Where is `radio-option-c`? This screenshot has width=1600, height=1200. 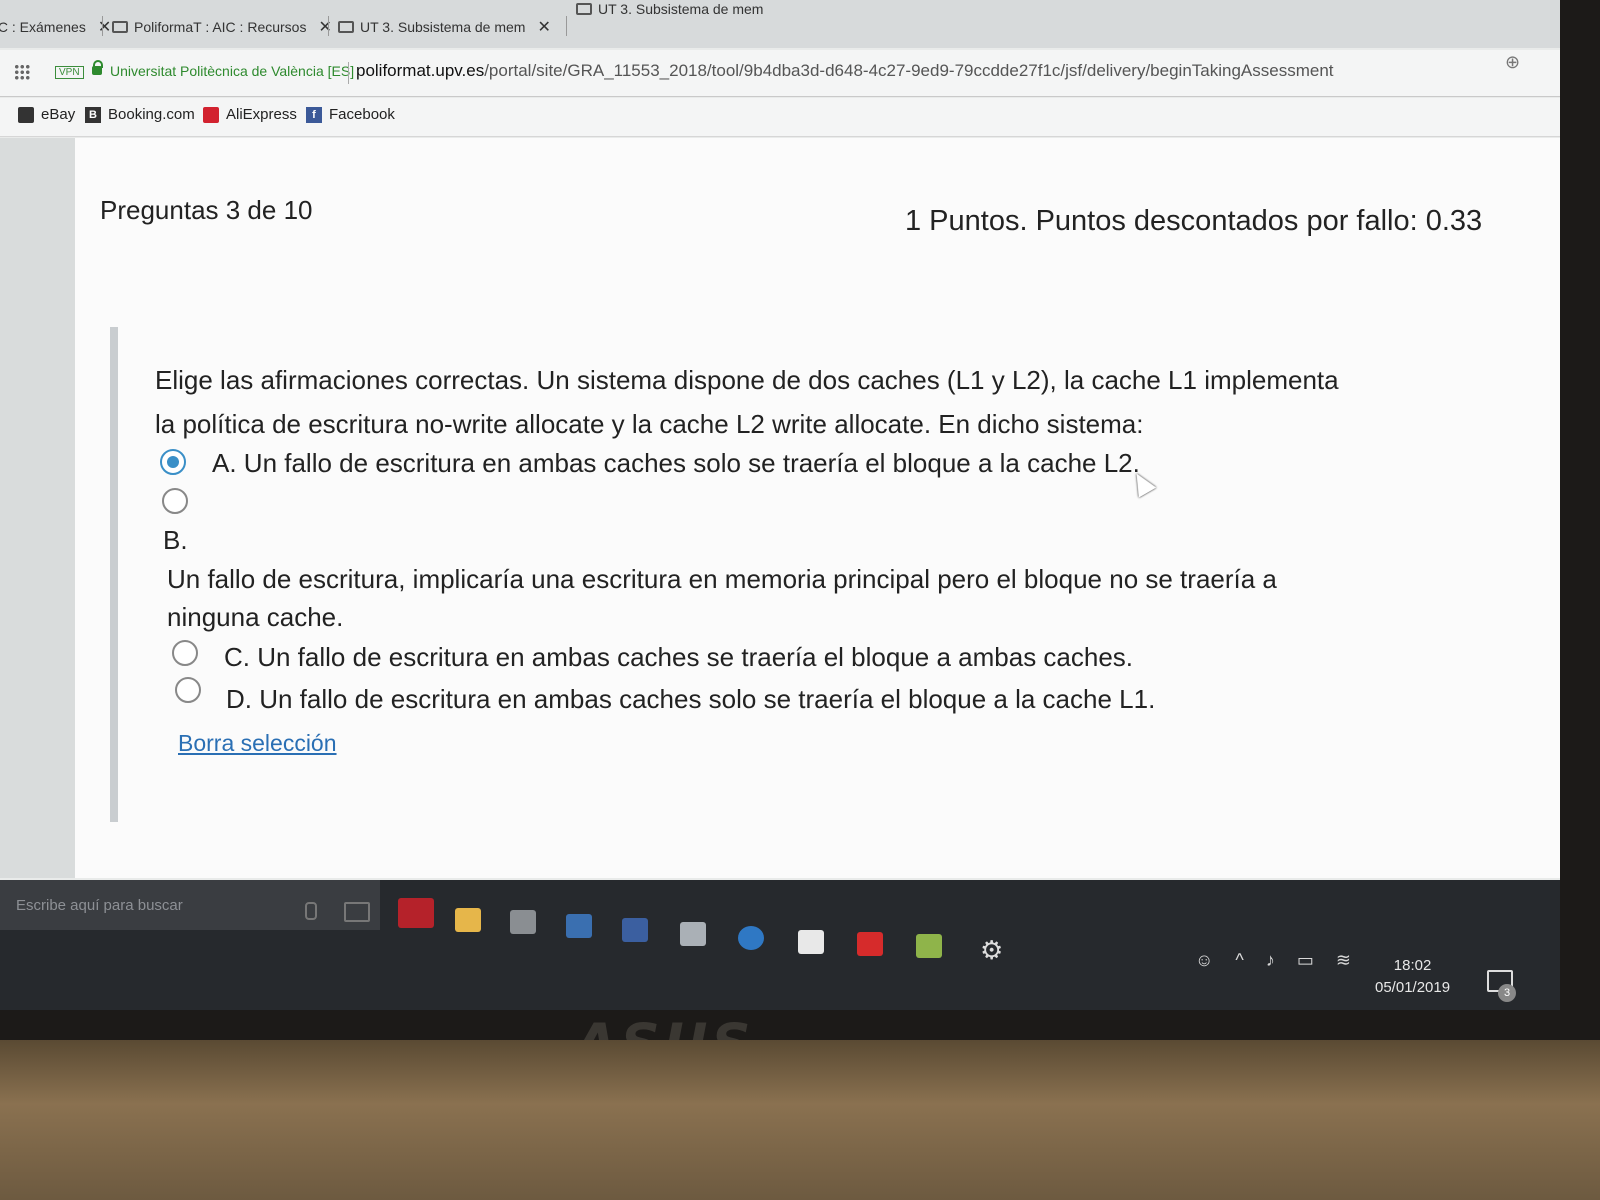 radio-option-c is located at coordinates (185, 653).